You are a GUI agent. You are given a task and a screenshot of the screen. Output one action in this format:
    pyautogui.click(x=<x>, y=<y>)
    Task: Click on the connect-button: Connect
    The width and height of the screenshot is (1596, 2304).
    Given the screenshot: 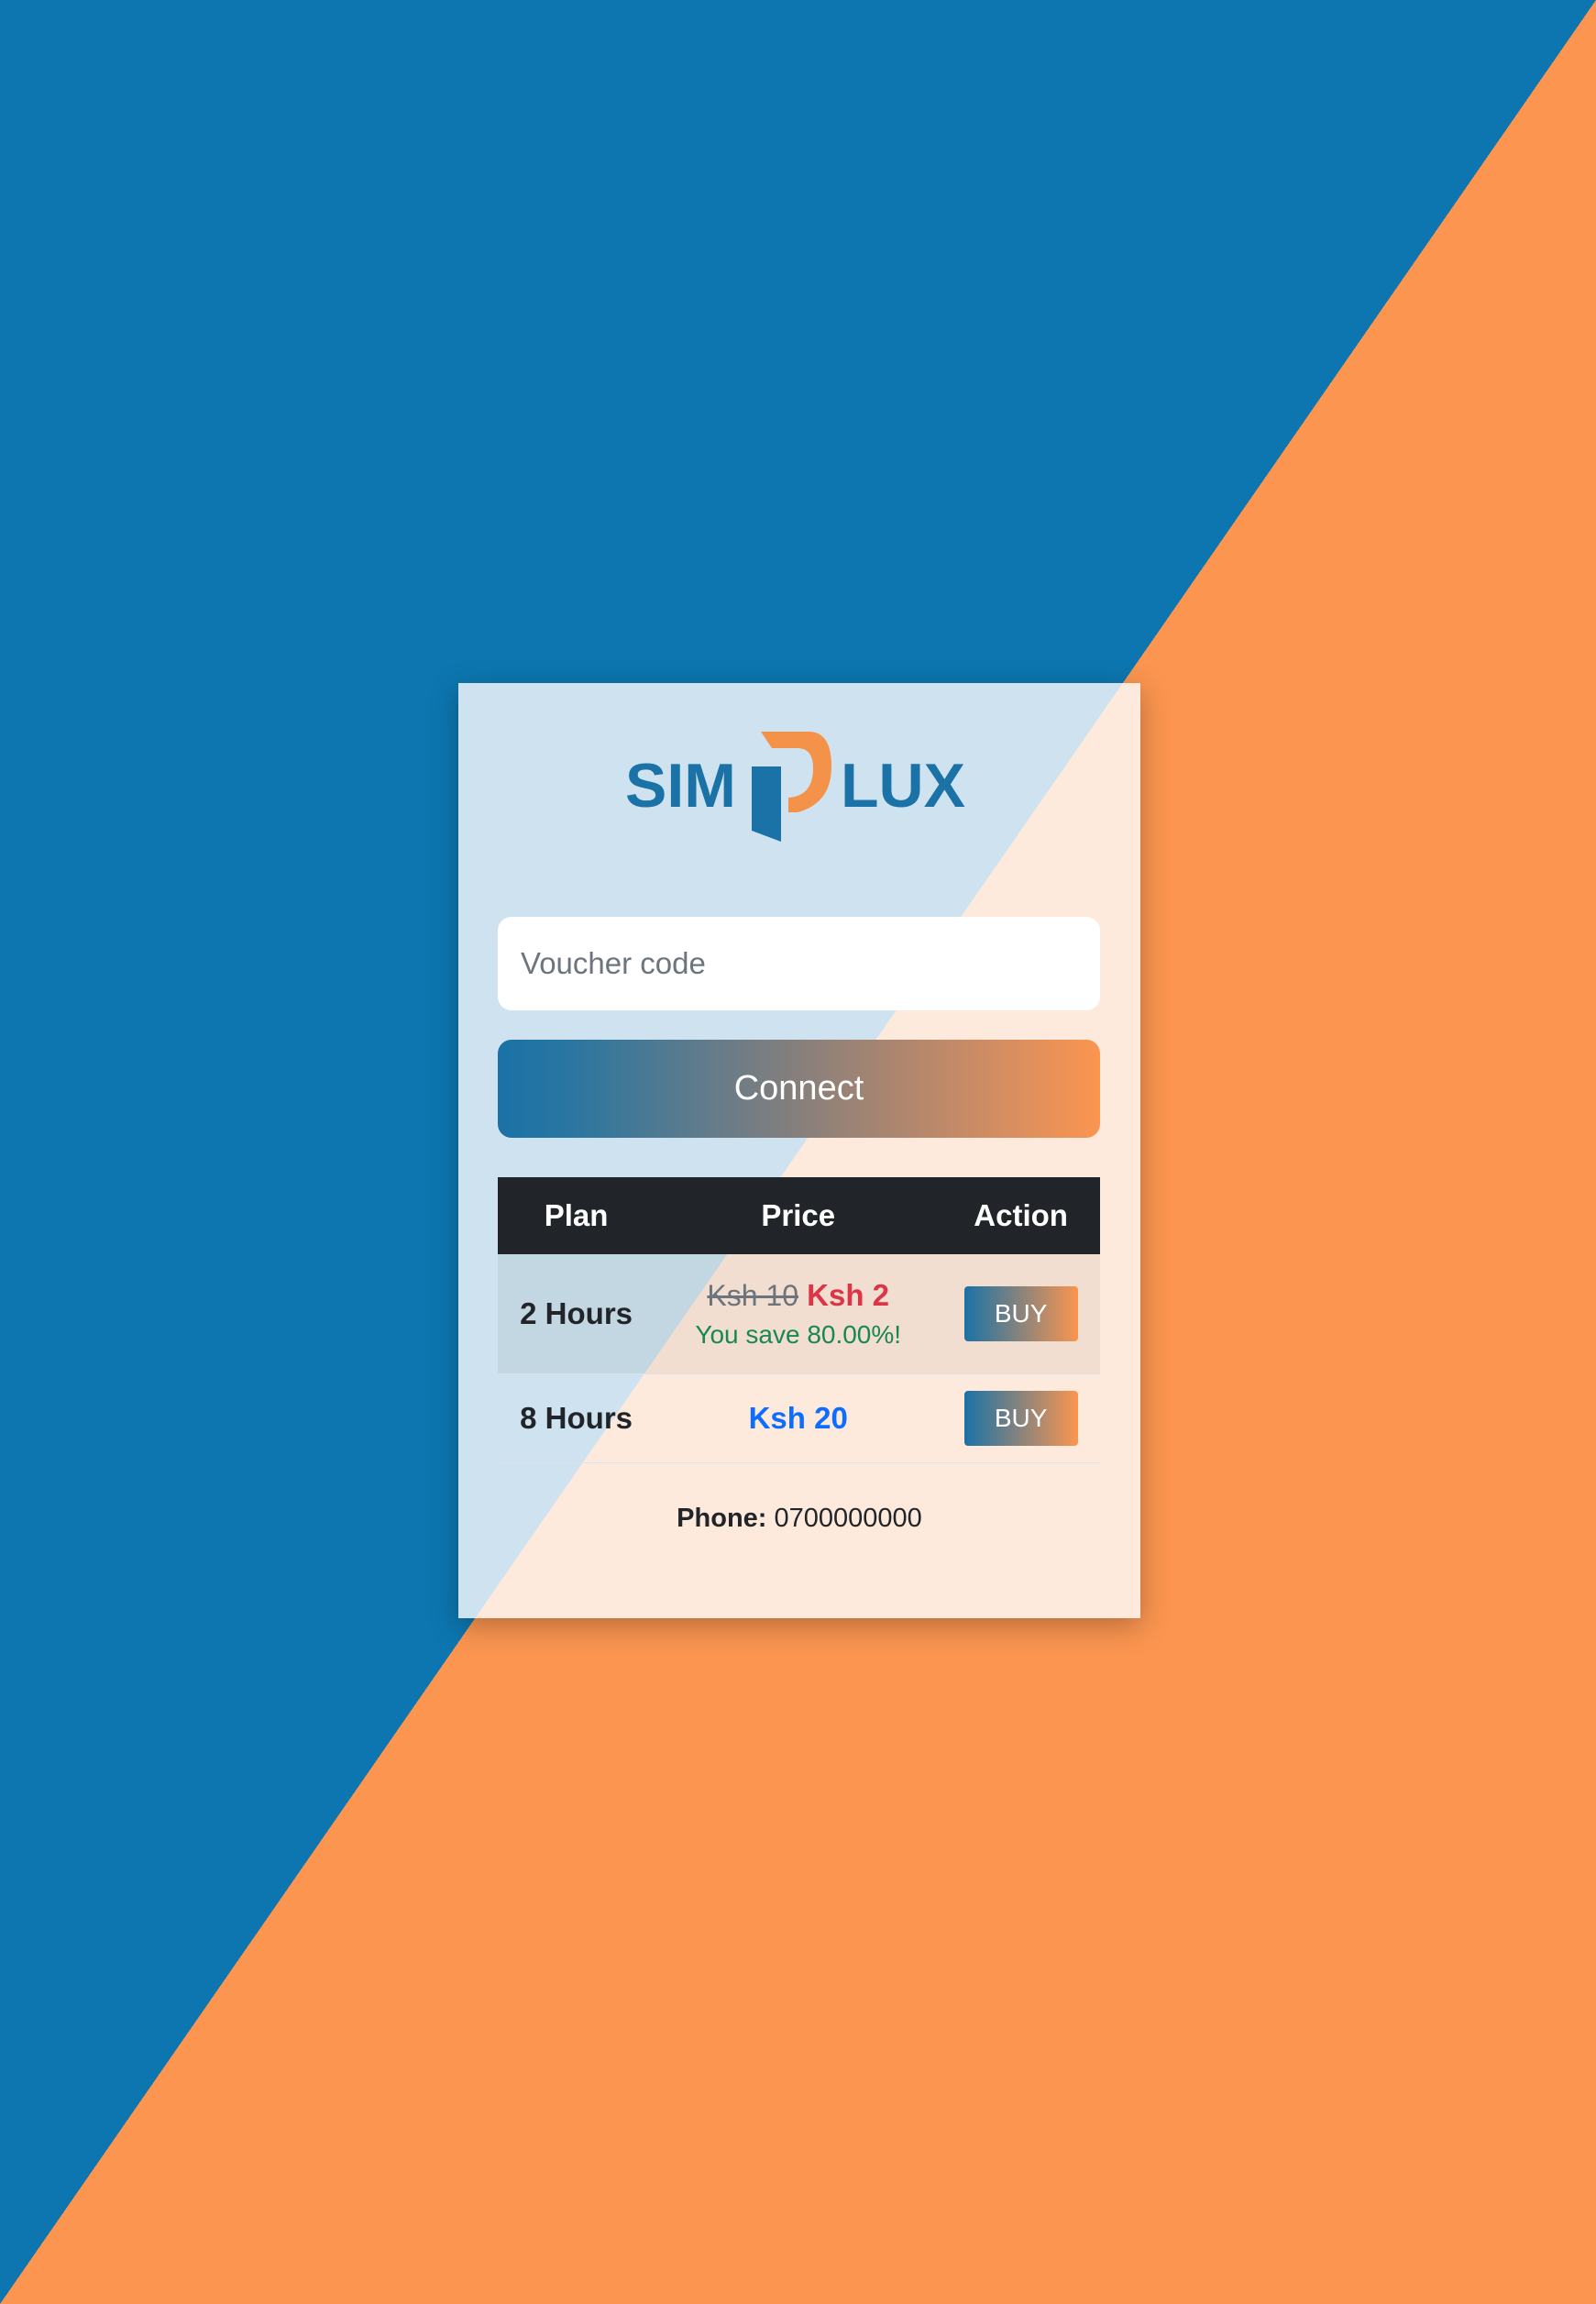 What is the action you would take?
    pyautogui.click(x=799, y=1089)
    